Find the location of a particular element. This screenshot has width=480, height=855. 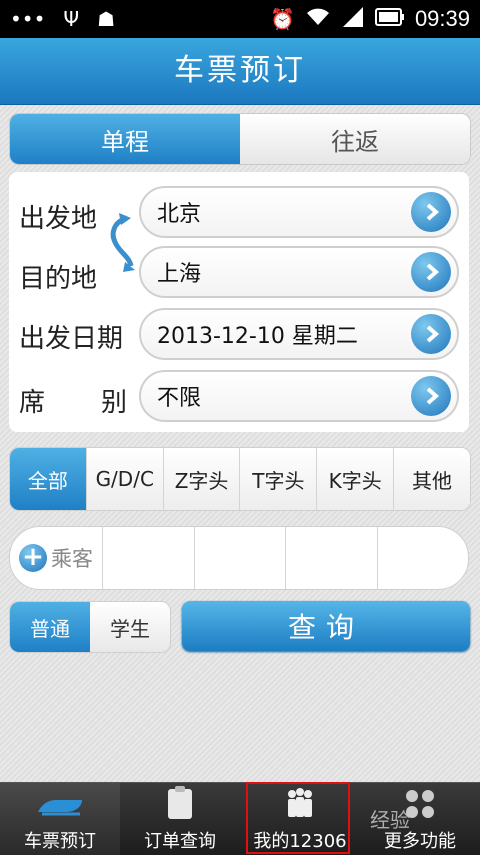

date-field: 2013-12-10 星期二 is located at coordinates (299, 334).